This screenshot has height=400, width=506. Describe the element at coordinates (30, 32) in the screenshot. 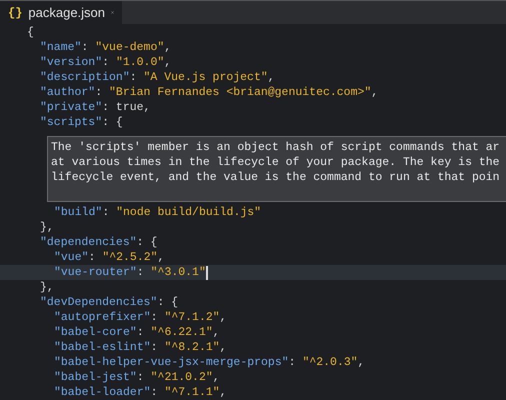

I see `code-line: {` at that location.